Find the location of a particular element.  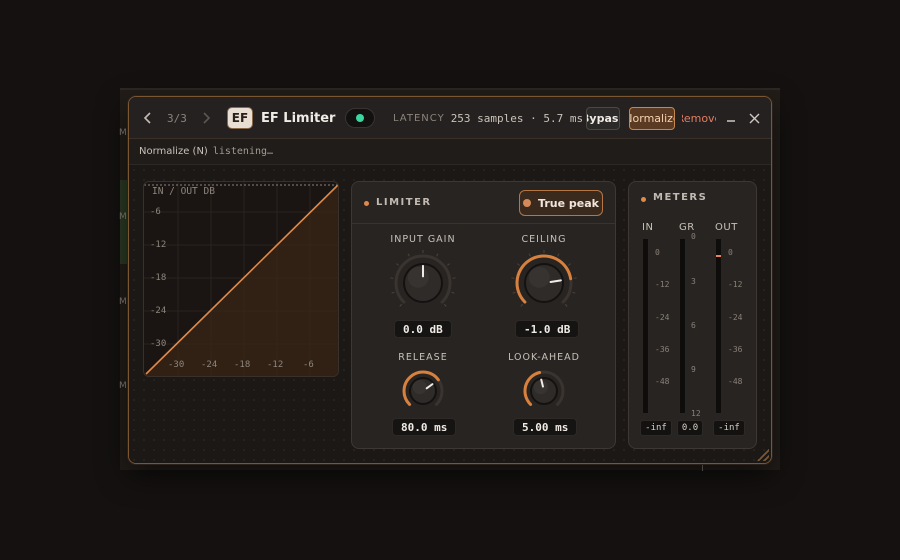

close-icon is located at coordinates (754, 118).